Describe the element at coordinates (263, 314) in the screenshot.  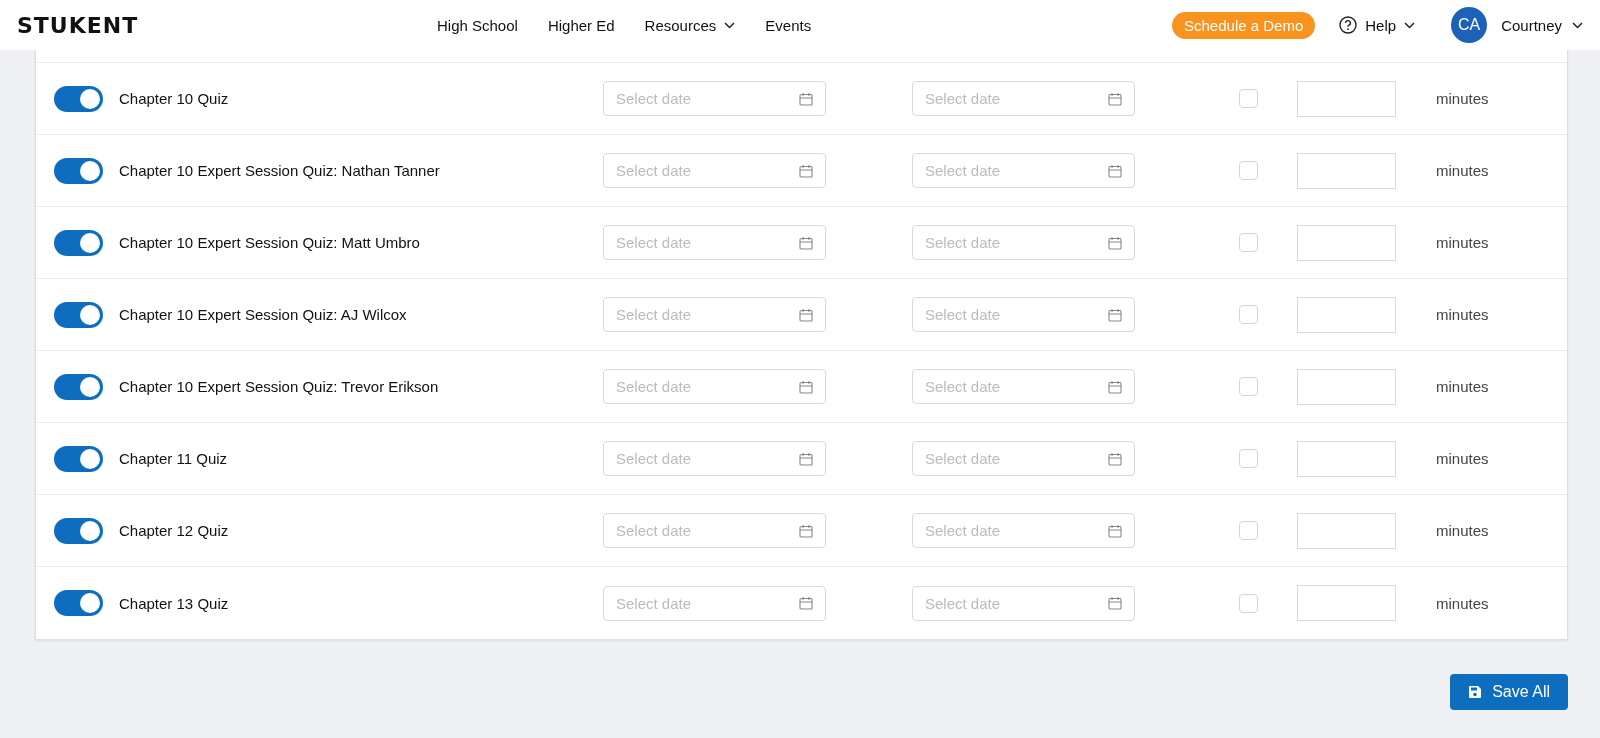
I see `assignment-title: Chapter 10 Expert Session Quiz: AJ Wilcox` at that location.